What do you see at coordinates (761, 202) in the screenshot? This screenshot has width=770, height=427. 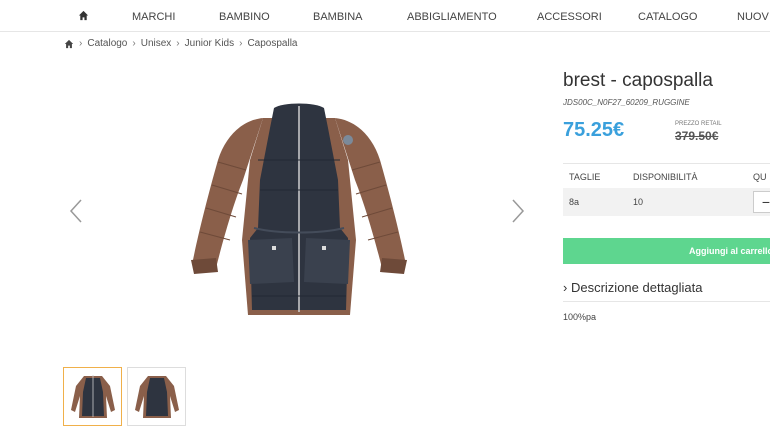 I see `quantity-minus-button: −` at bounding box center [761, 202].